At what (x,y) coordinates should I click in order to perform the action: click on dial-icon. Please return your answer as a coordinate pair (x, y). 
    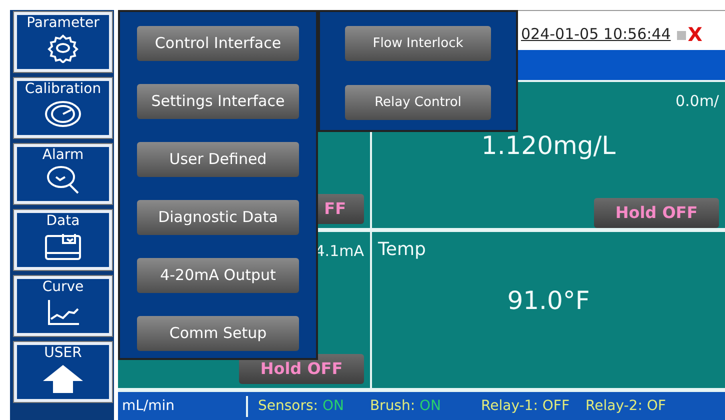
    Looking at the image, I should click on (63, 113).